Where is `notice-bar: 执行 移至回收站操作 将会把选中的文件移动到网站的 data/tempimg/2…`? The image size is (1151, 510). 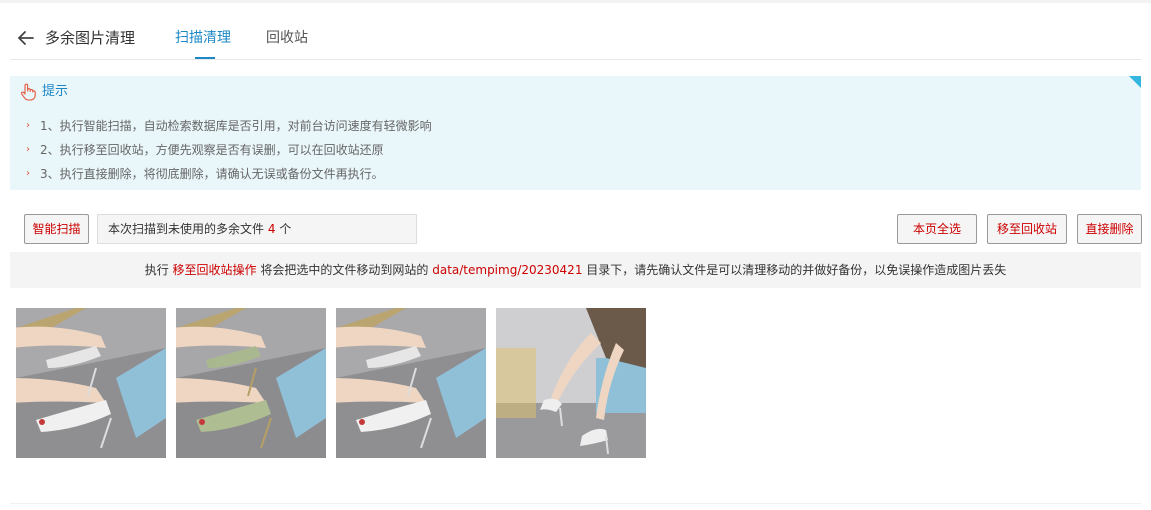
notice-bar: 执行 移至回收站操作 将会把选中的文件移动到网站的 data/tempimg/2… is located at coordinates (575, 270).